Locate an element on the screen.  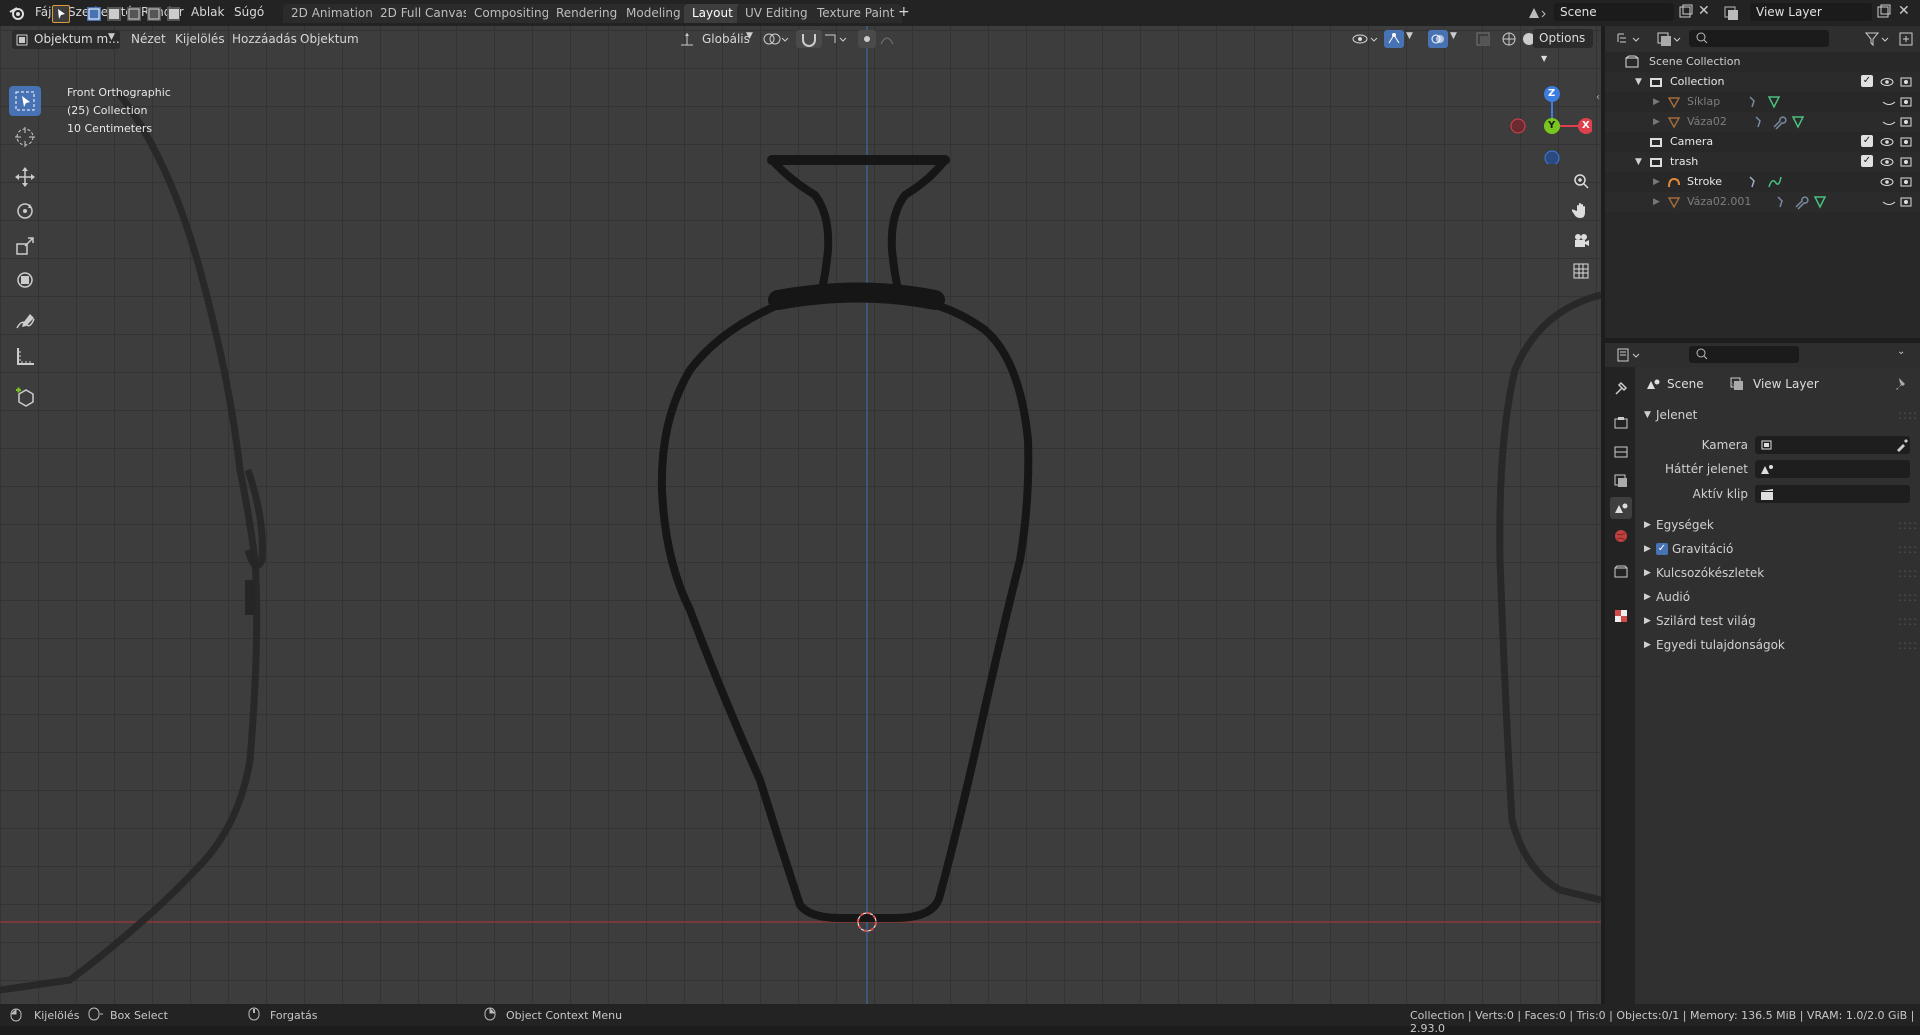
pivot-point-icon is located at coordinates (776, 39).